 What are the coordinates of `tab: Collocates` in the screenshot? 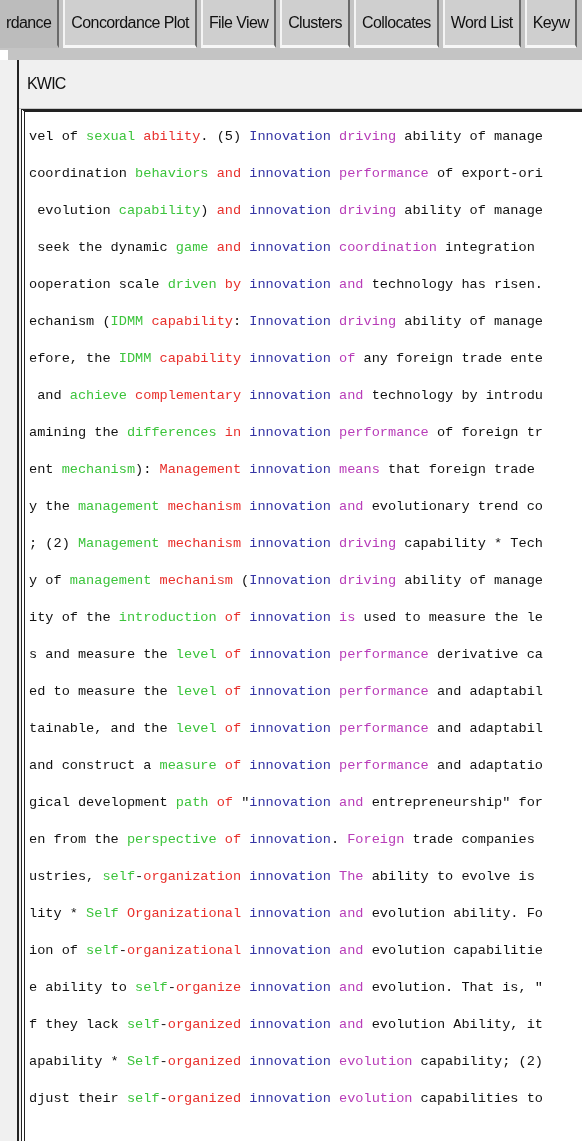 It's located at (396, 24).